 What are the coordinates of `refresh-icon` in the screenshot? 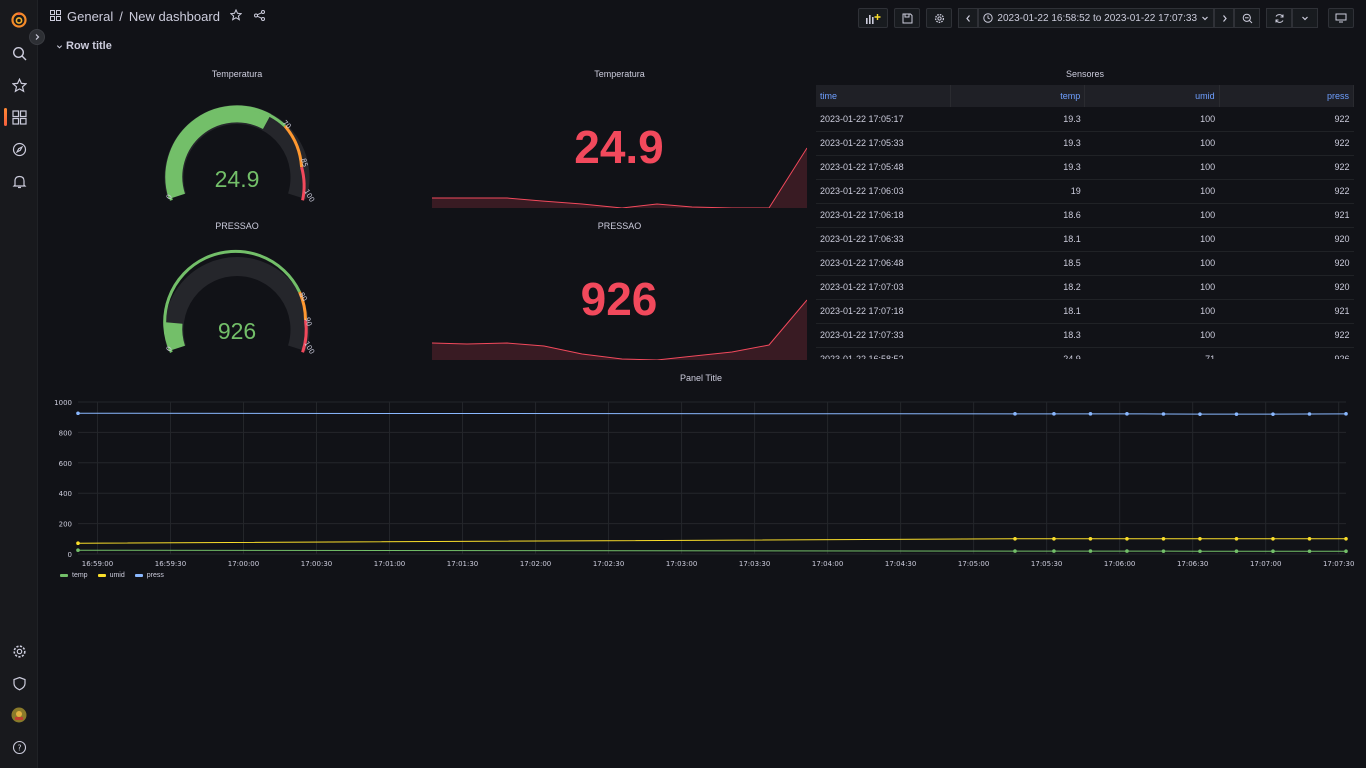 It's located at (1279, 18).